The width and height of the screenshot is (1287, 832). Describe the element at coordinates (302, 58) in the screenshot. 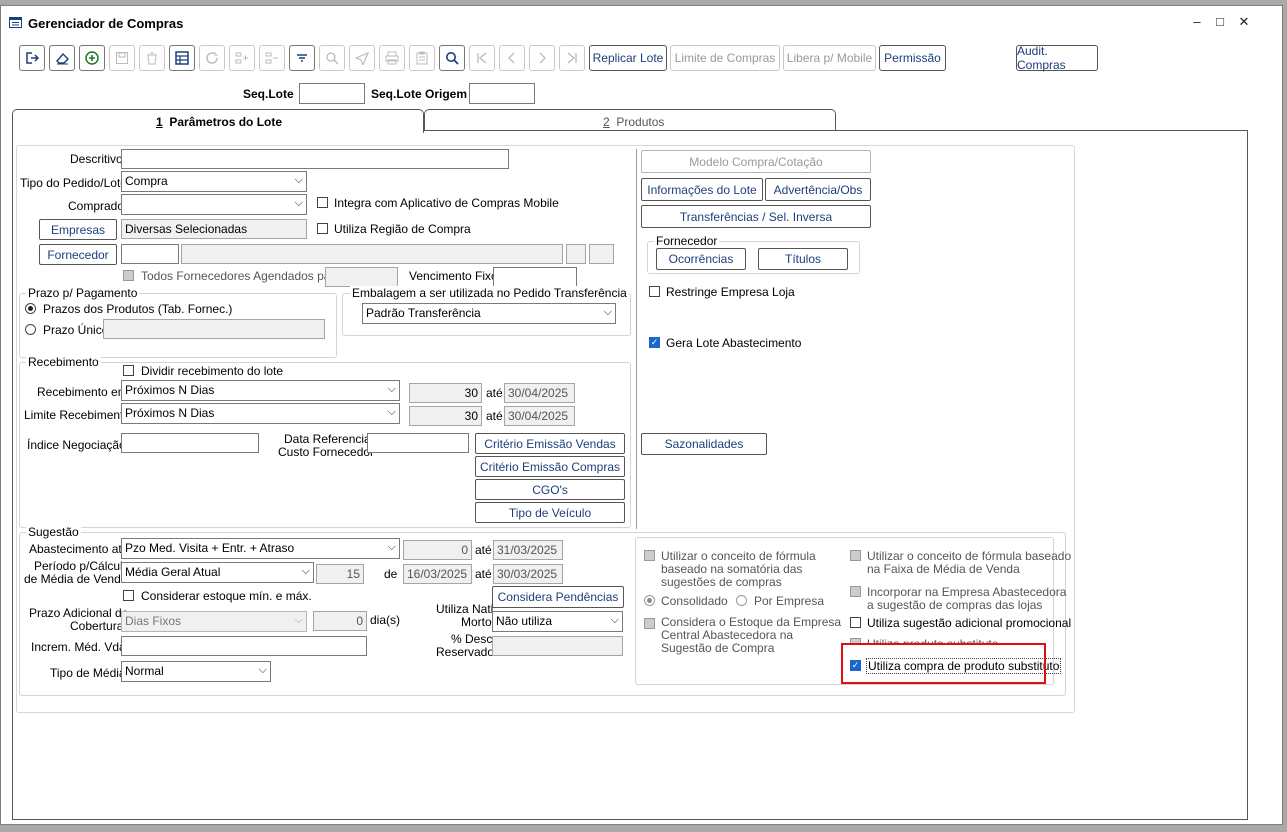

I see `filter-button` at that location.